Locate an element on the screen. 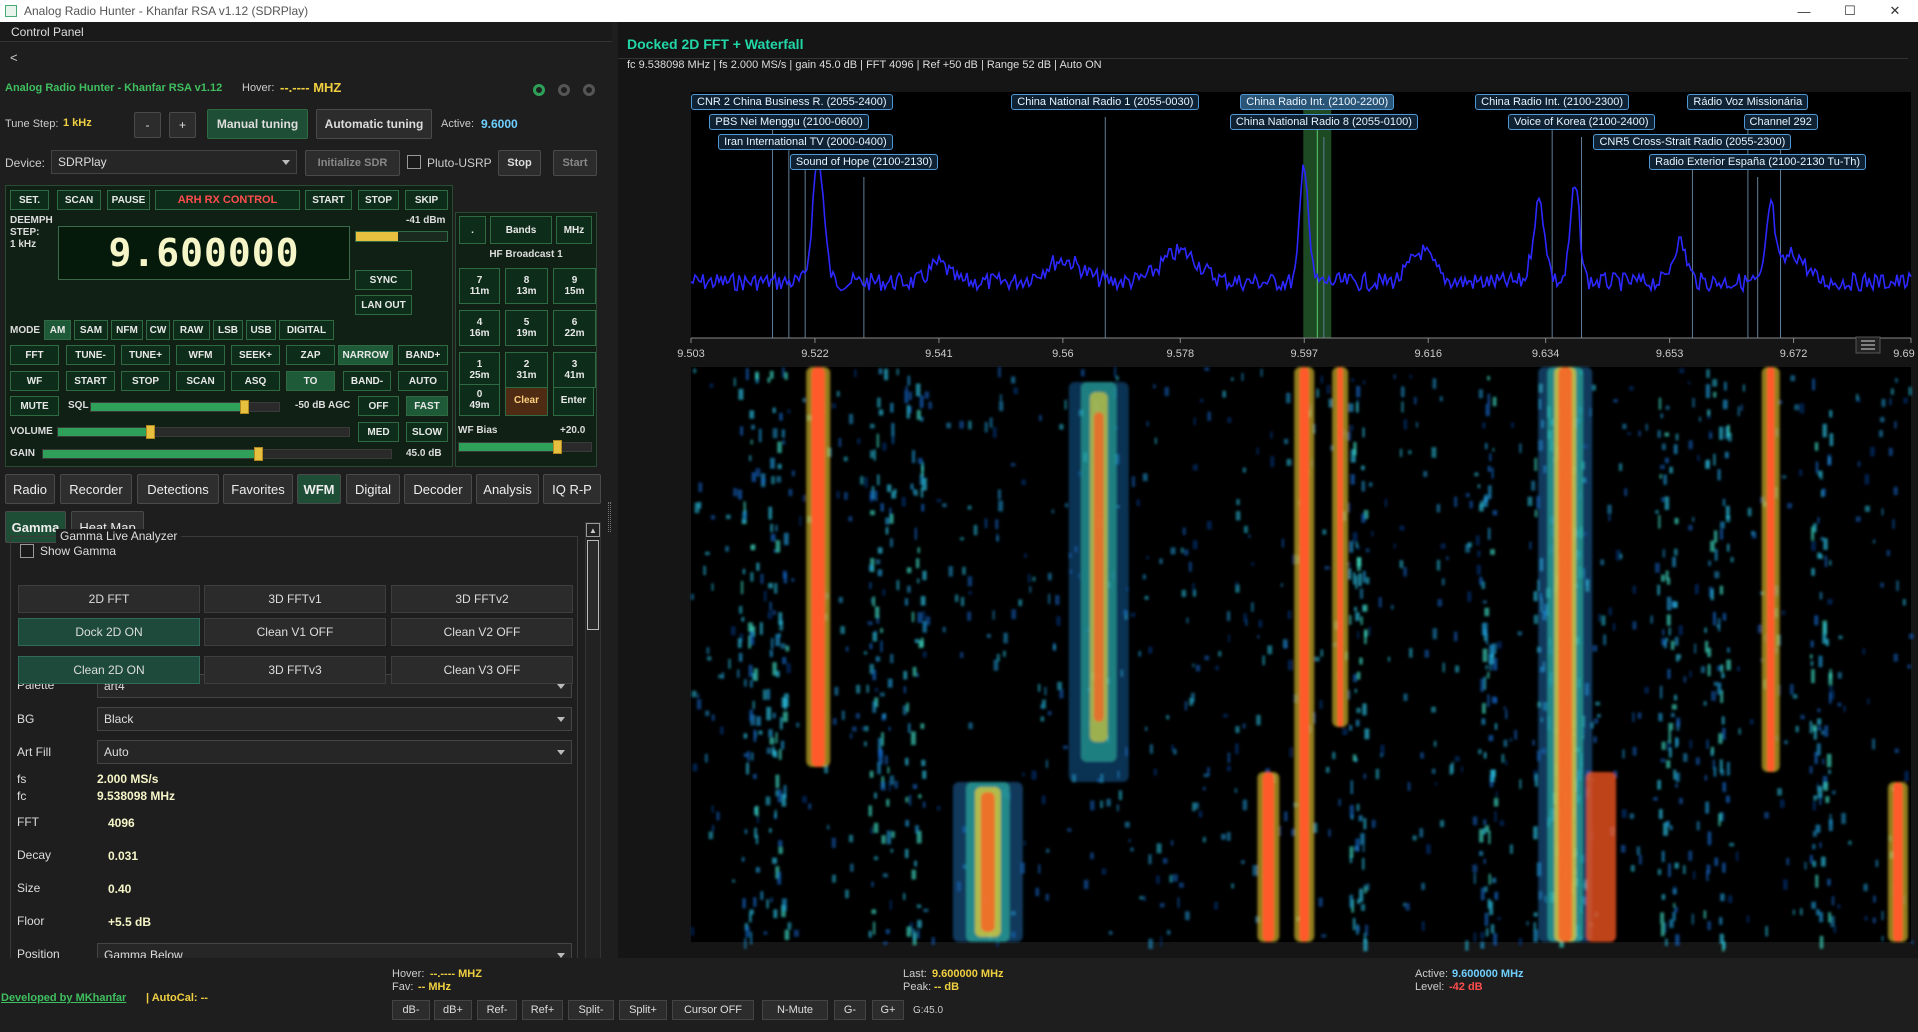  gamma-btn-clean-v2-off: Clean V2 OFF is located at coordinates (482, 632).